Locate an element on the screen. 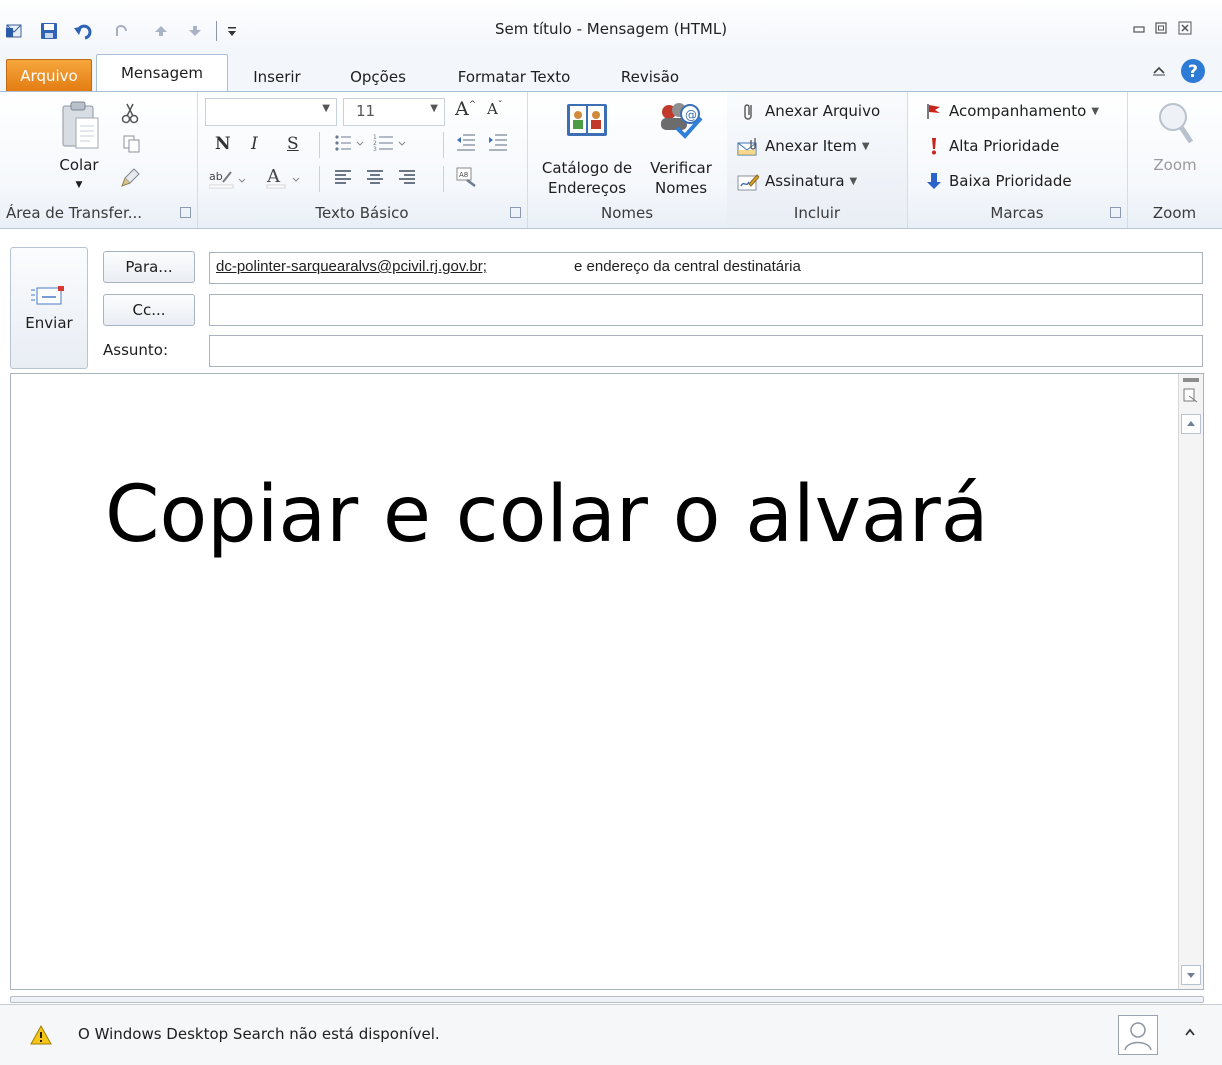 Image resolution: width=1222 pixels, height=1065 pixels. group-label-basic-text: Texto Básico is located at coordinates (362, 213).